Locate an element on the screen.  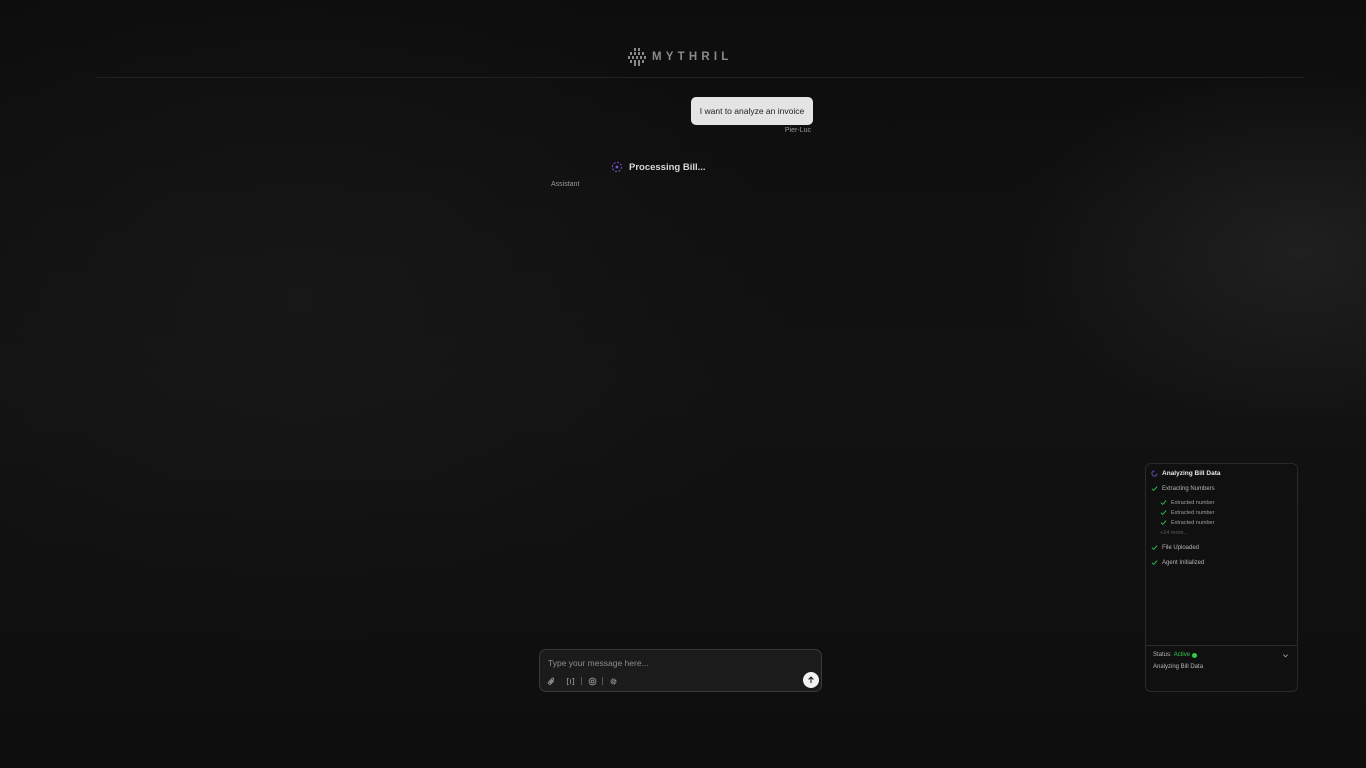
gear-icon is located at coordinates (613, 681).